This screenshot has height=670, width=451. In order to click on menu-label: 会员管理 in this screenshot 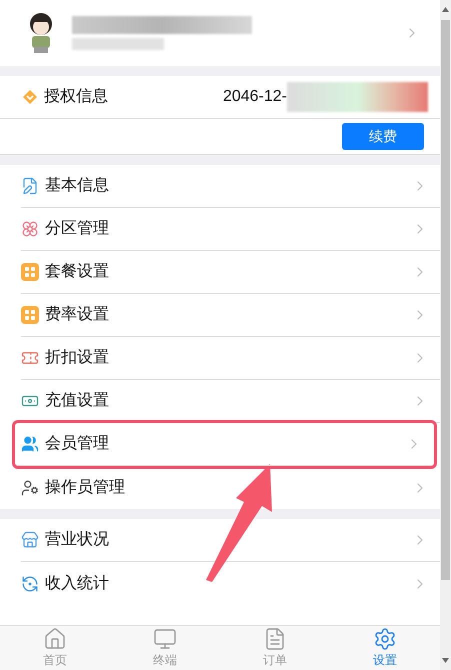, I will do `click(77, 444)`.